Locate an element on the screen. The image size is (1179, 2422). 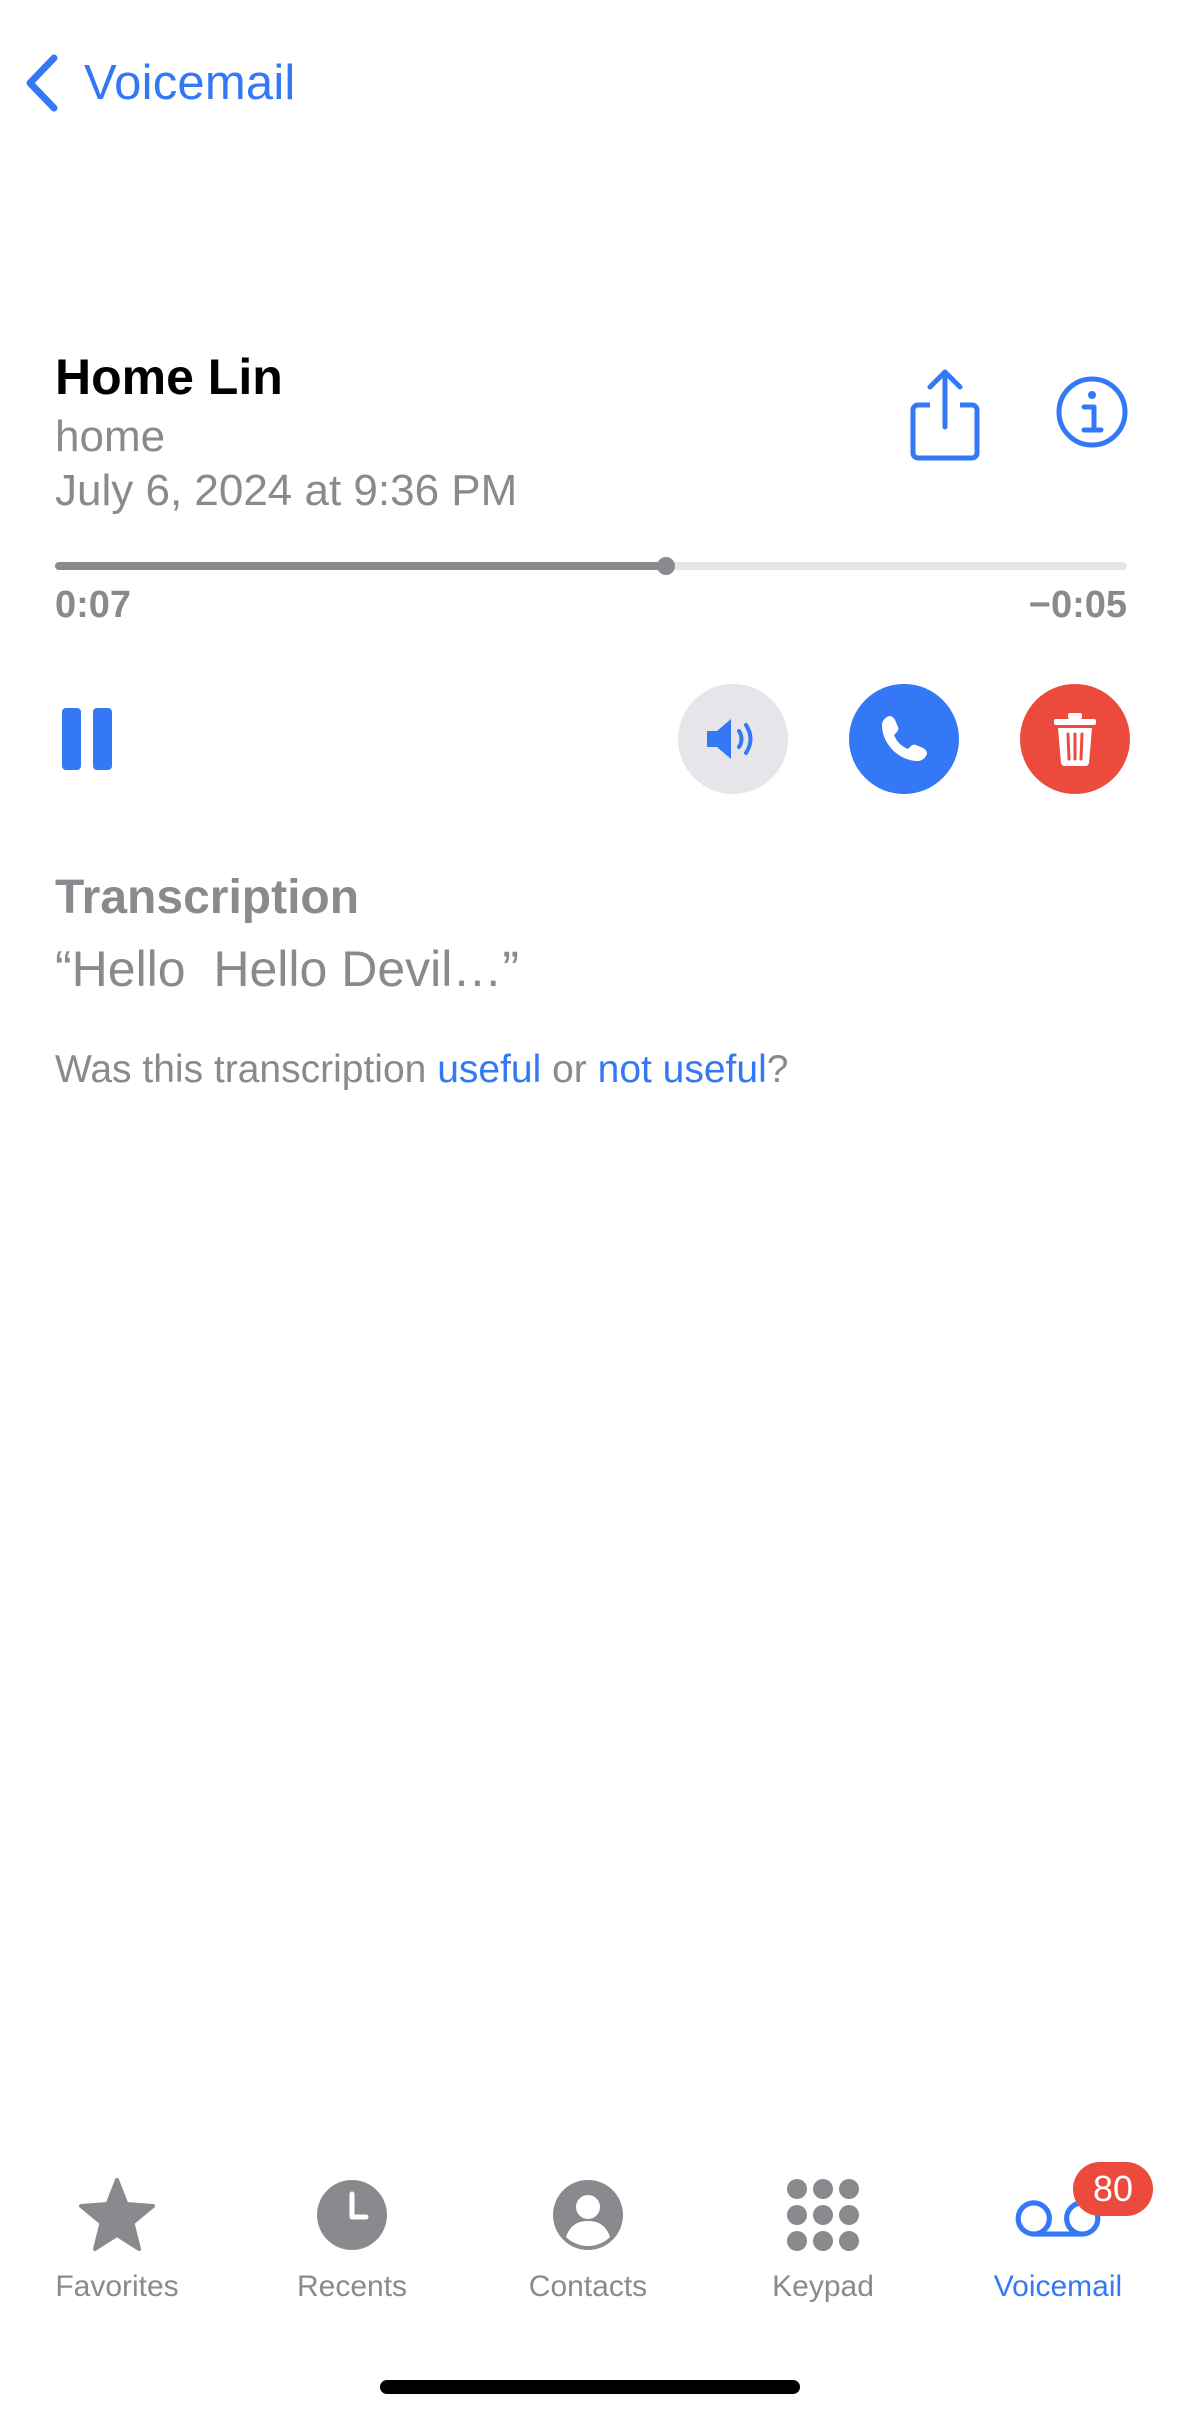
keypad-icon is located at coordinates (823, 2215).